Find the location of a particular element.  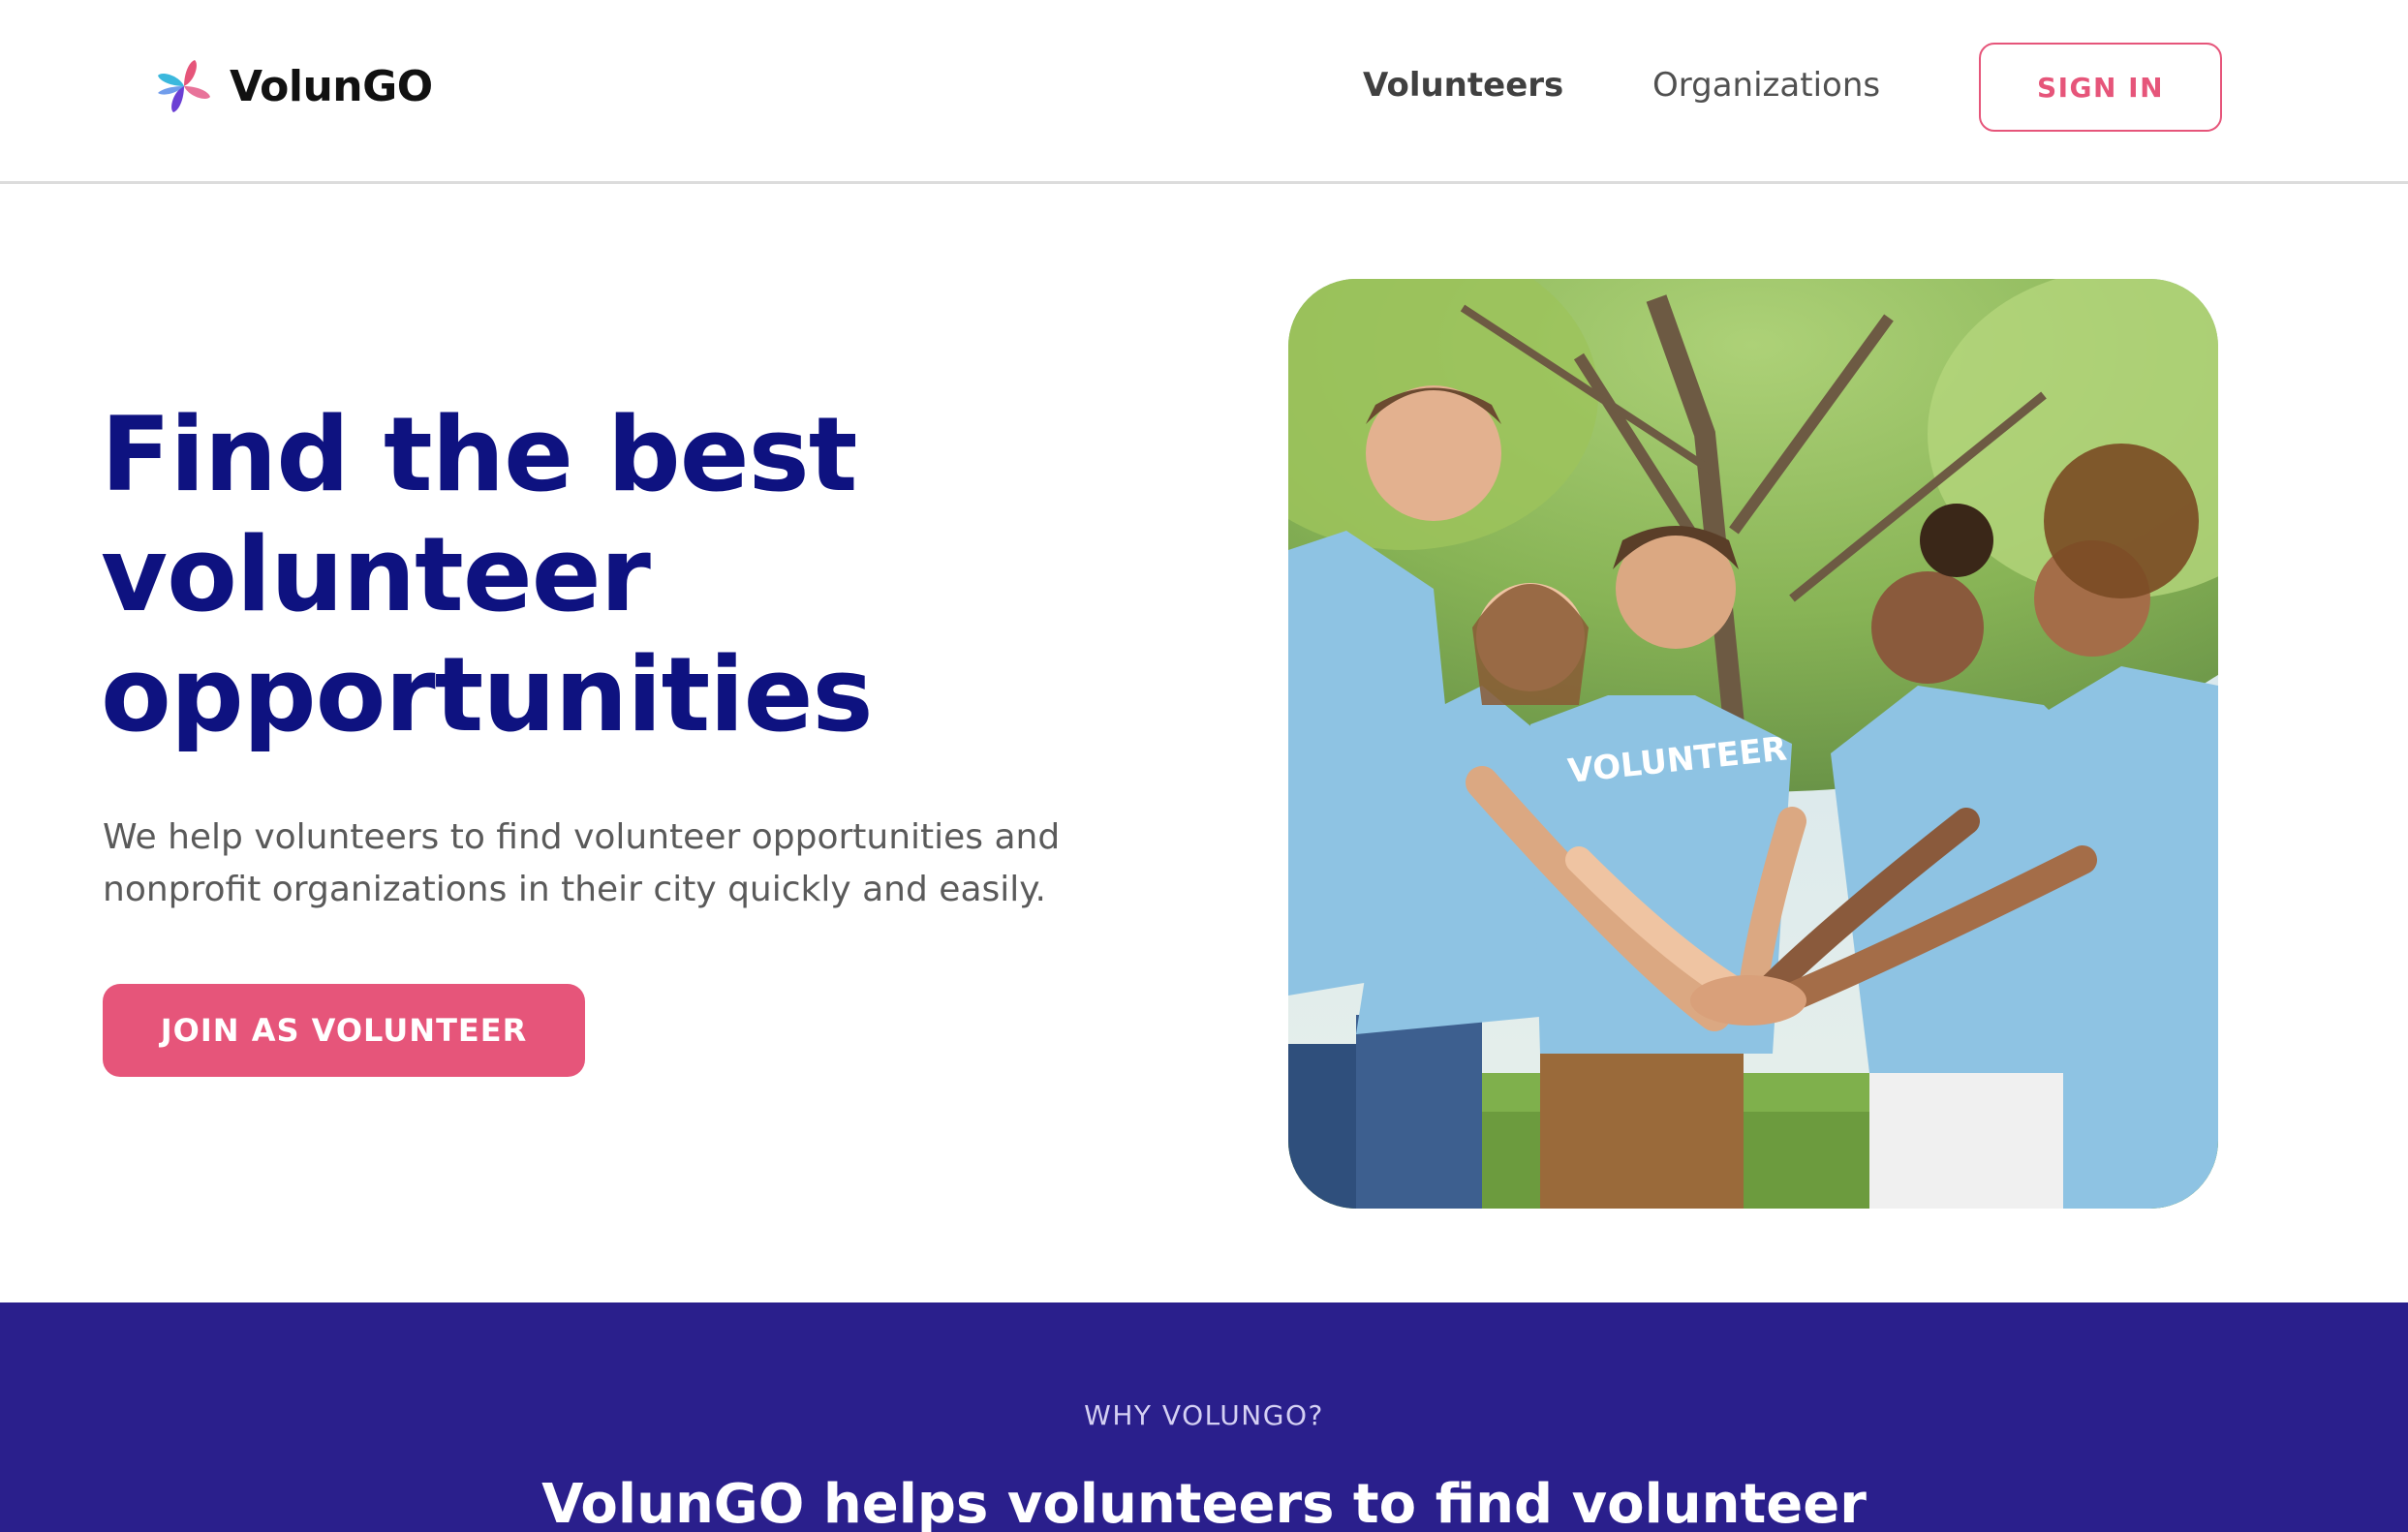

brand-logo: VolunGO is located at coordinates (292, 86).